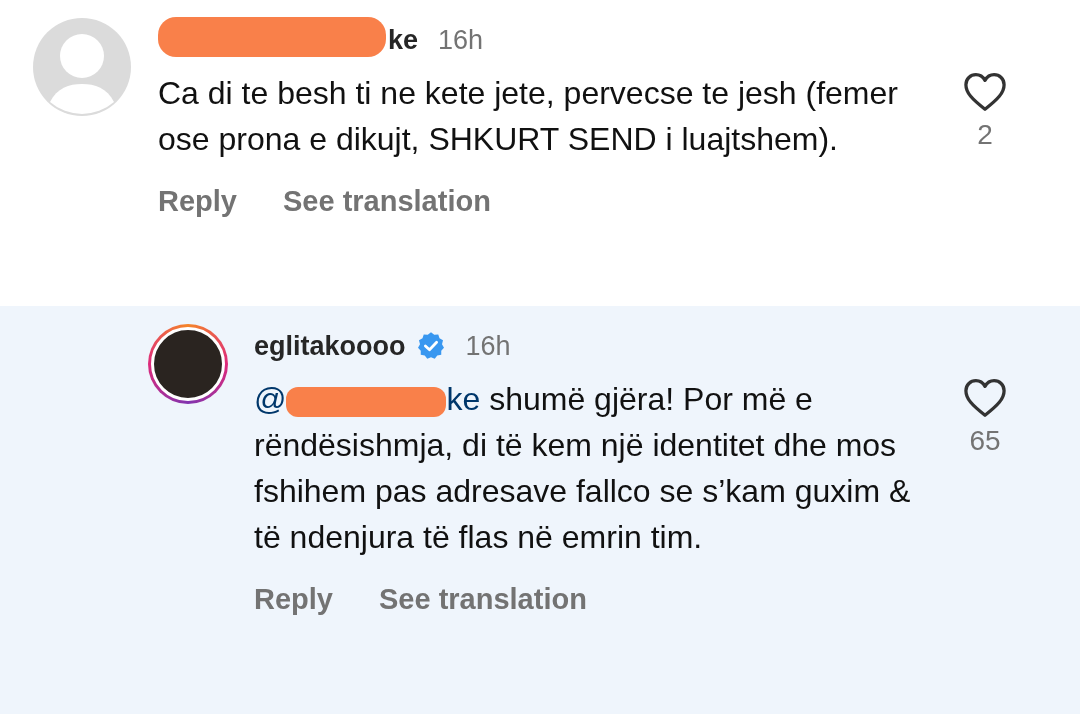 The height and width of the screenshot is (714, 1080). What do you see at coordinates (985, 441) in the screenshot?
I see `like-count: 65` at bounding box center [985, 441].